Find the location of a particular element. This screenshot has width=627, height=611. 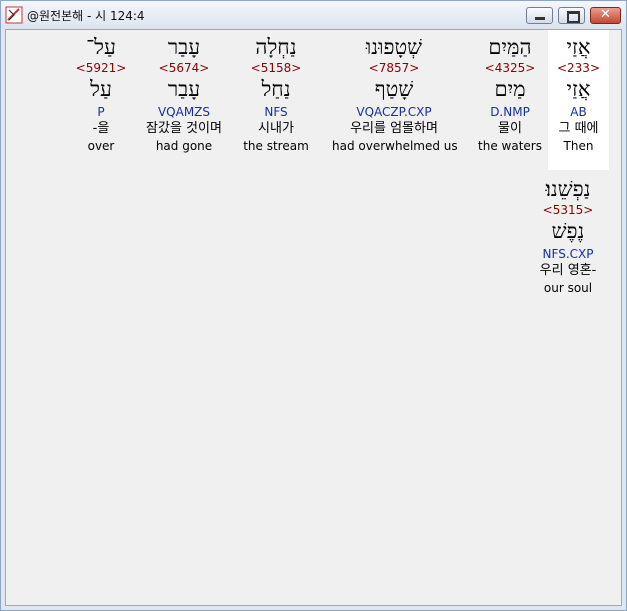

app-logo-icon is located at coordinates (14, 15).